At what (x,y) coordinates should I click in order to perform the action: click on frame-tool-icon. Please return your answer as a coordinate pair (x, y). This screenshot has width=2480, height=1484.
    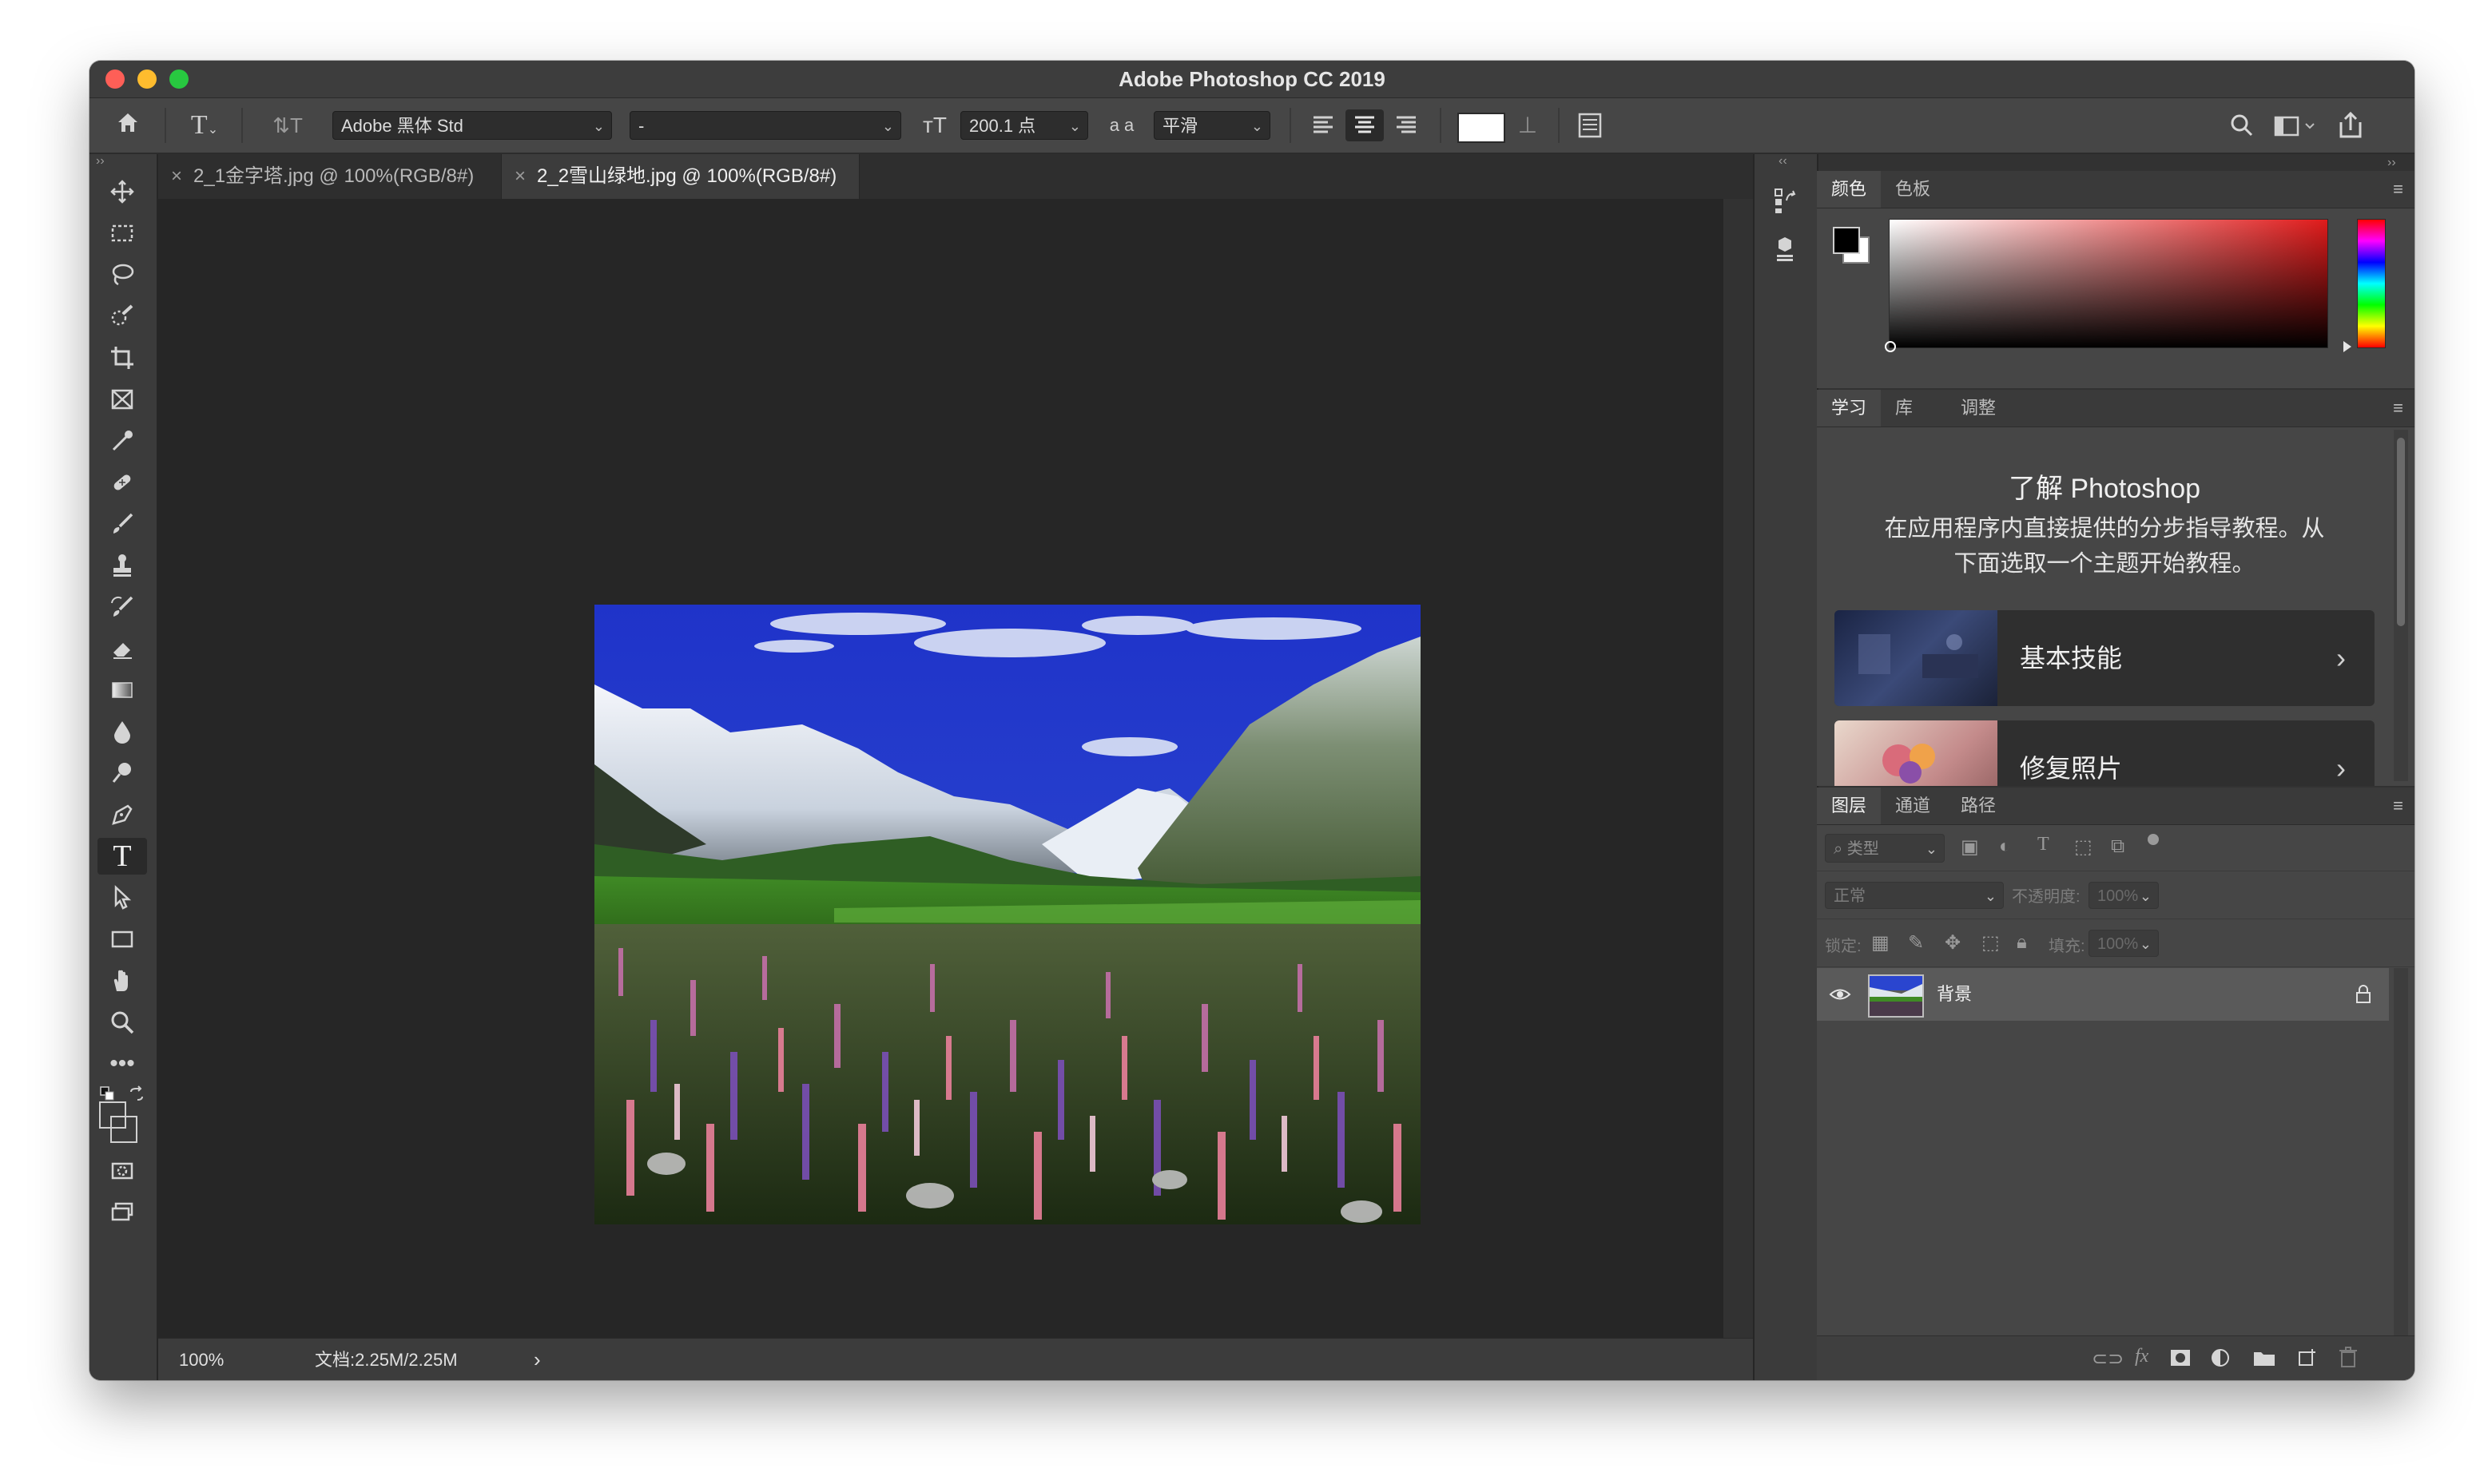
    Looking at the image, I should click on (122, 399).